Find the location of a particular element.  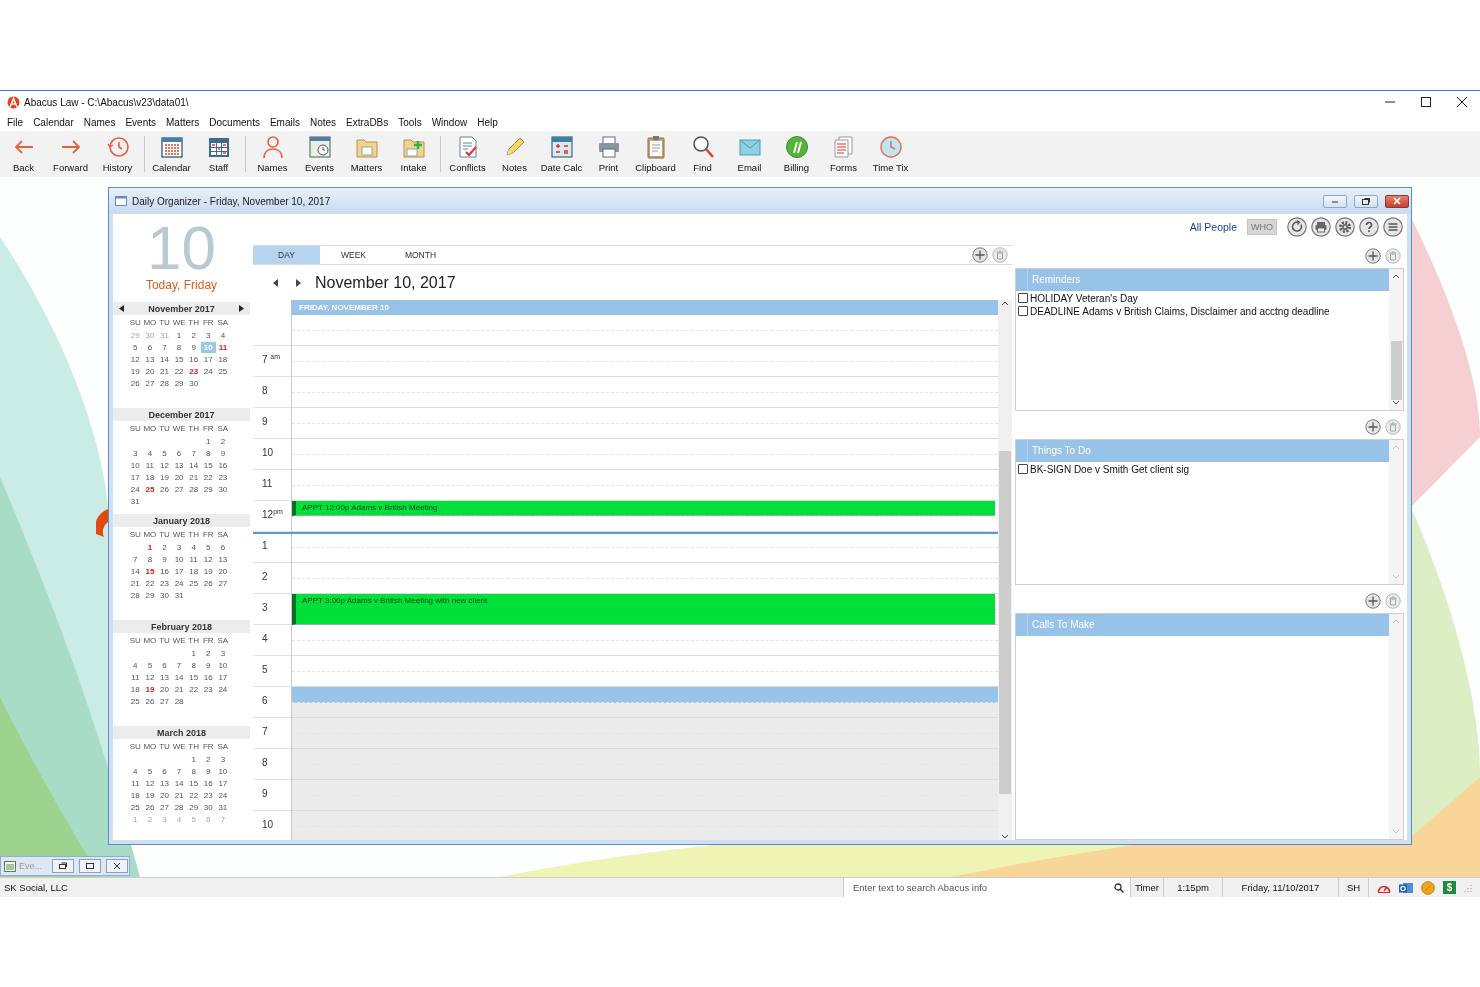

calendar-day: 16 is located at coordinates (223, 465).